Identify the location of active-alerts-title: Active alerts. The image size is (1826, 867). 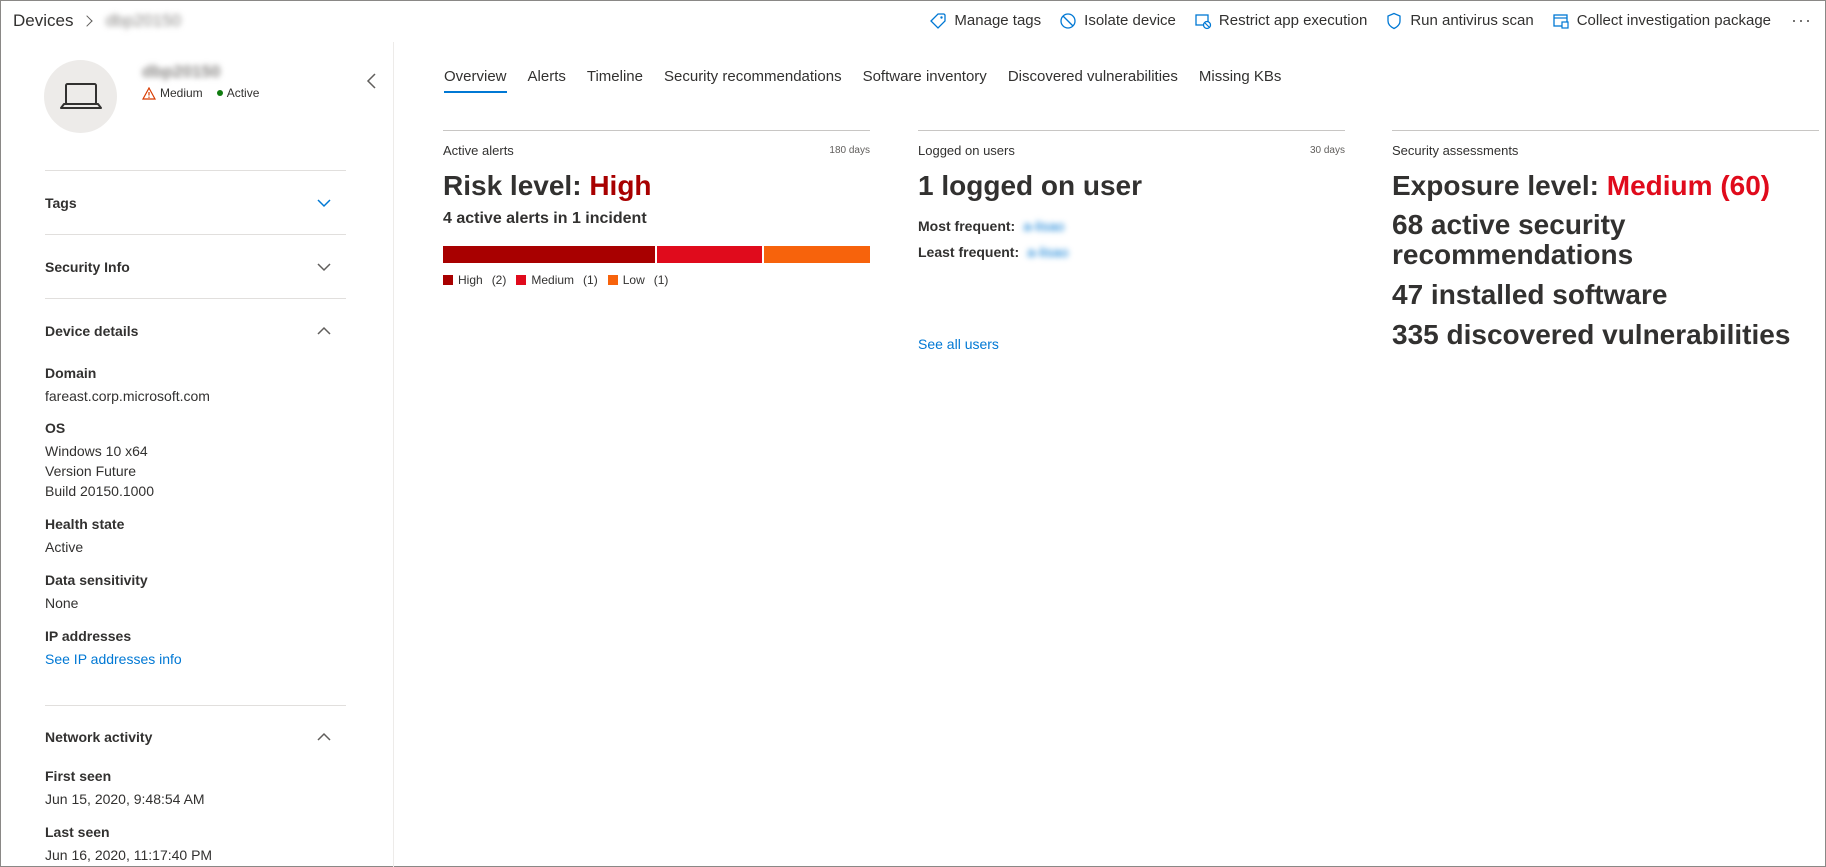
(478, 150).